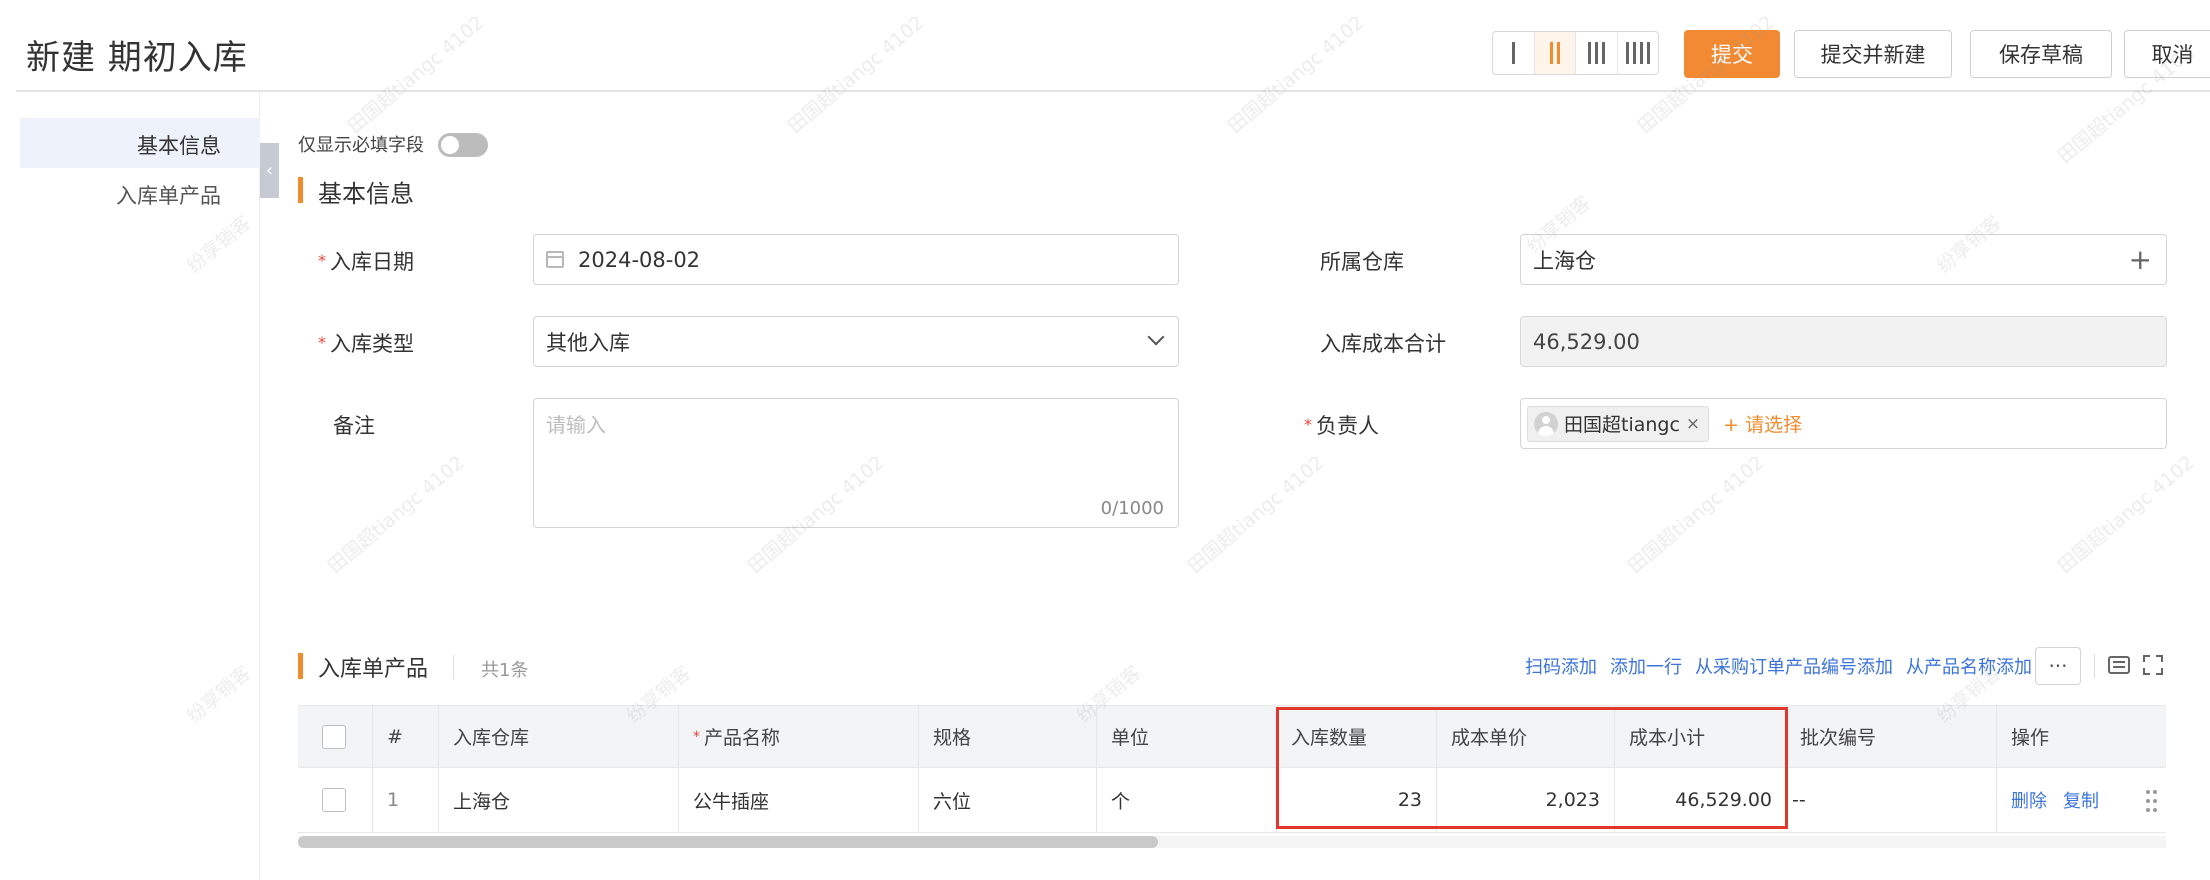  Describe the element at coordinates (1362, 262) in the screenshot. I see `warehouse-label: 所属仓库` at that location.